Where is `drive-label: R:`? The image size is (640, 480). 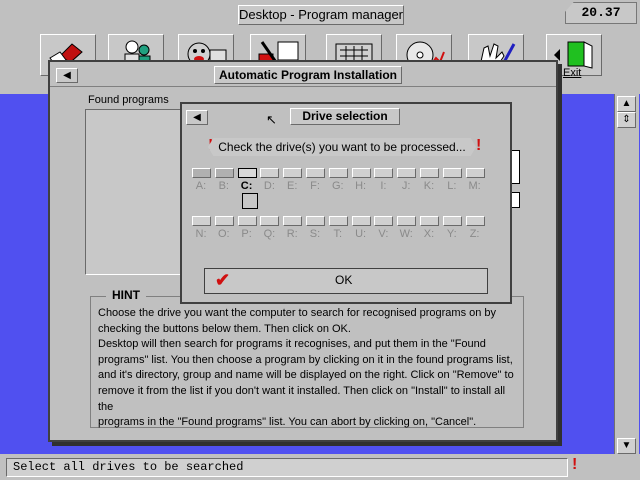
drive-label: R: is located at coordinates (292, 234).